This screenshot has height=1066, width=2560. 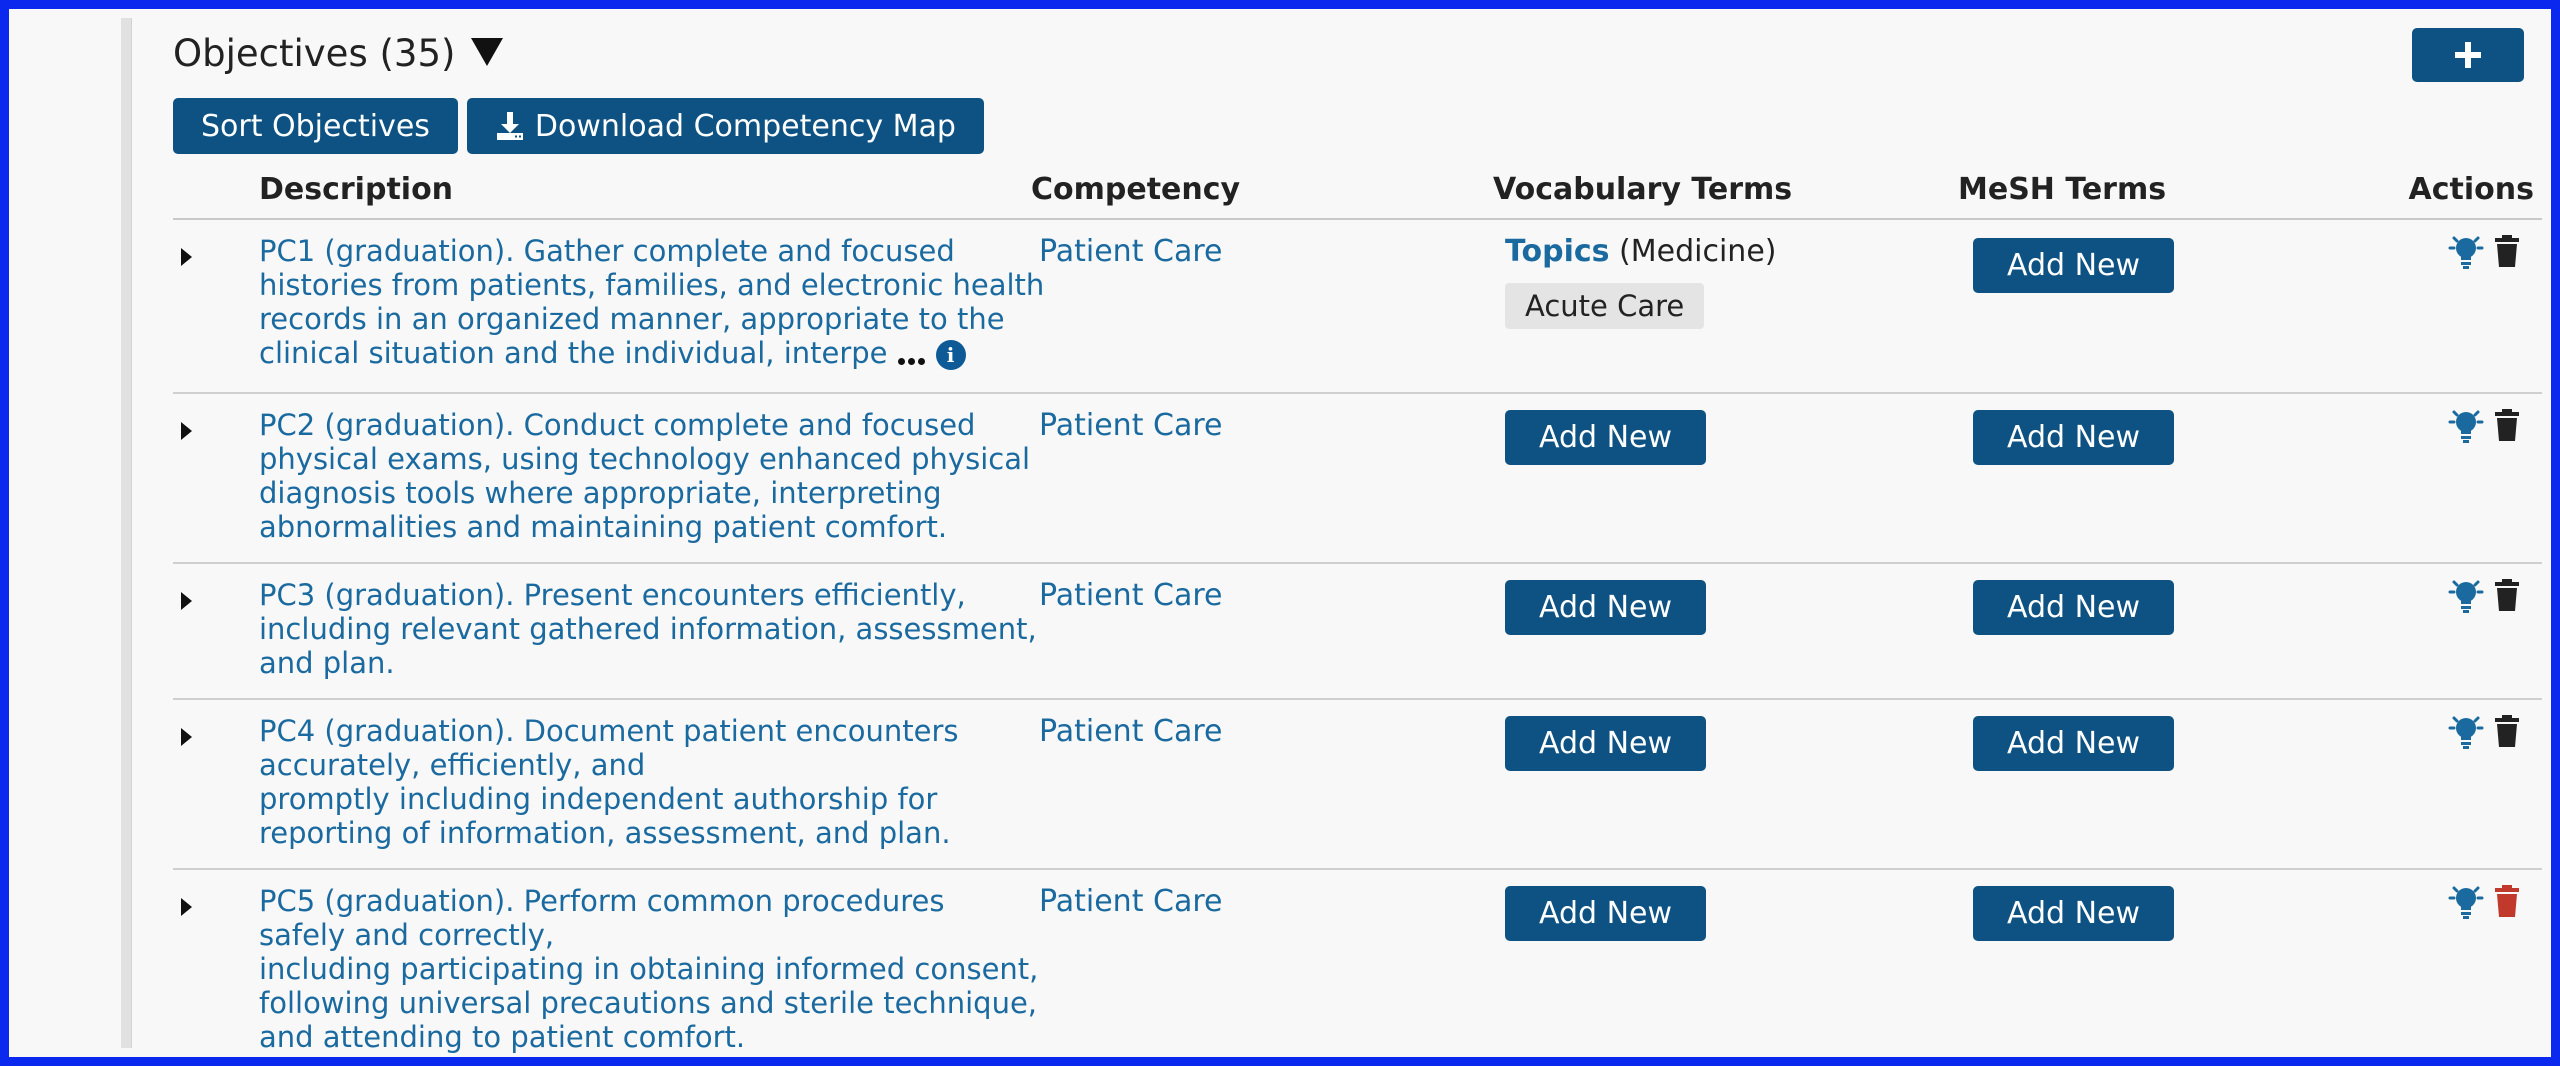 I want to click on trash-icon-hover, so click(x=2507, y=901).